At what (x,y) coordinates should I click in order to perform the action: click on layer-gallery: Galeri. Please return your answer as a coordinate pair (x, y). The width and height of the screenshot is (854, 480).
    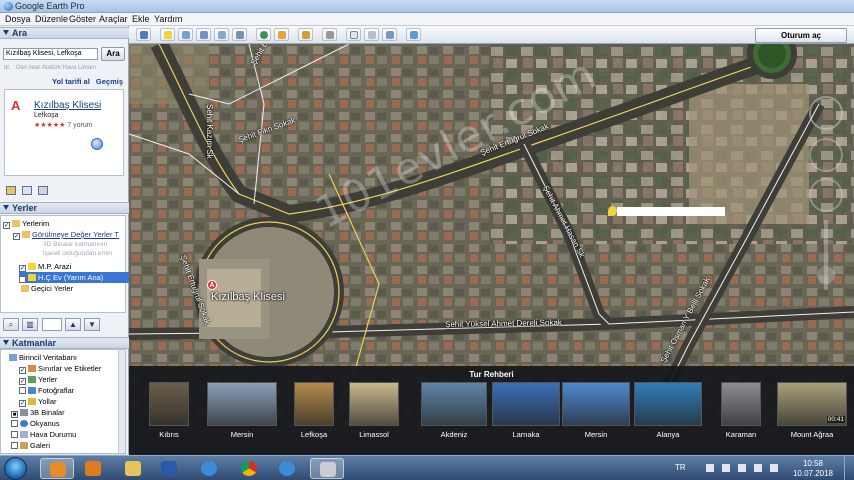
    Looking at the image, I should click on (68, 445).